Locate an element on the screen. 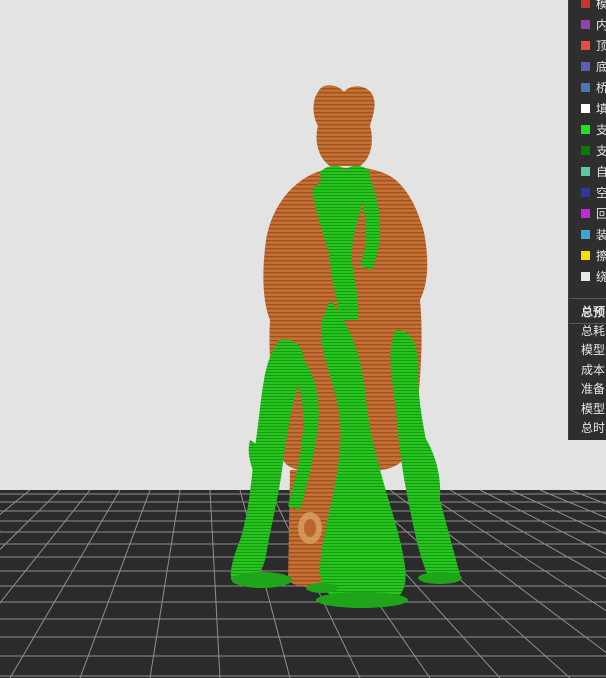 The width and height of the screenshot is (606, 678). legend-item: 擦 is located at coordinates (587, 255).